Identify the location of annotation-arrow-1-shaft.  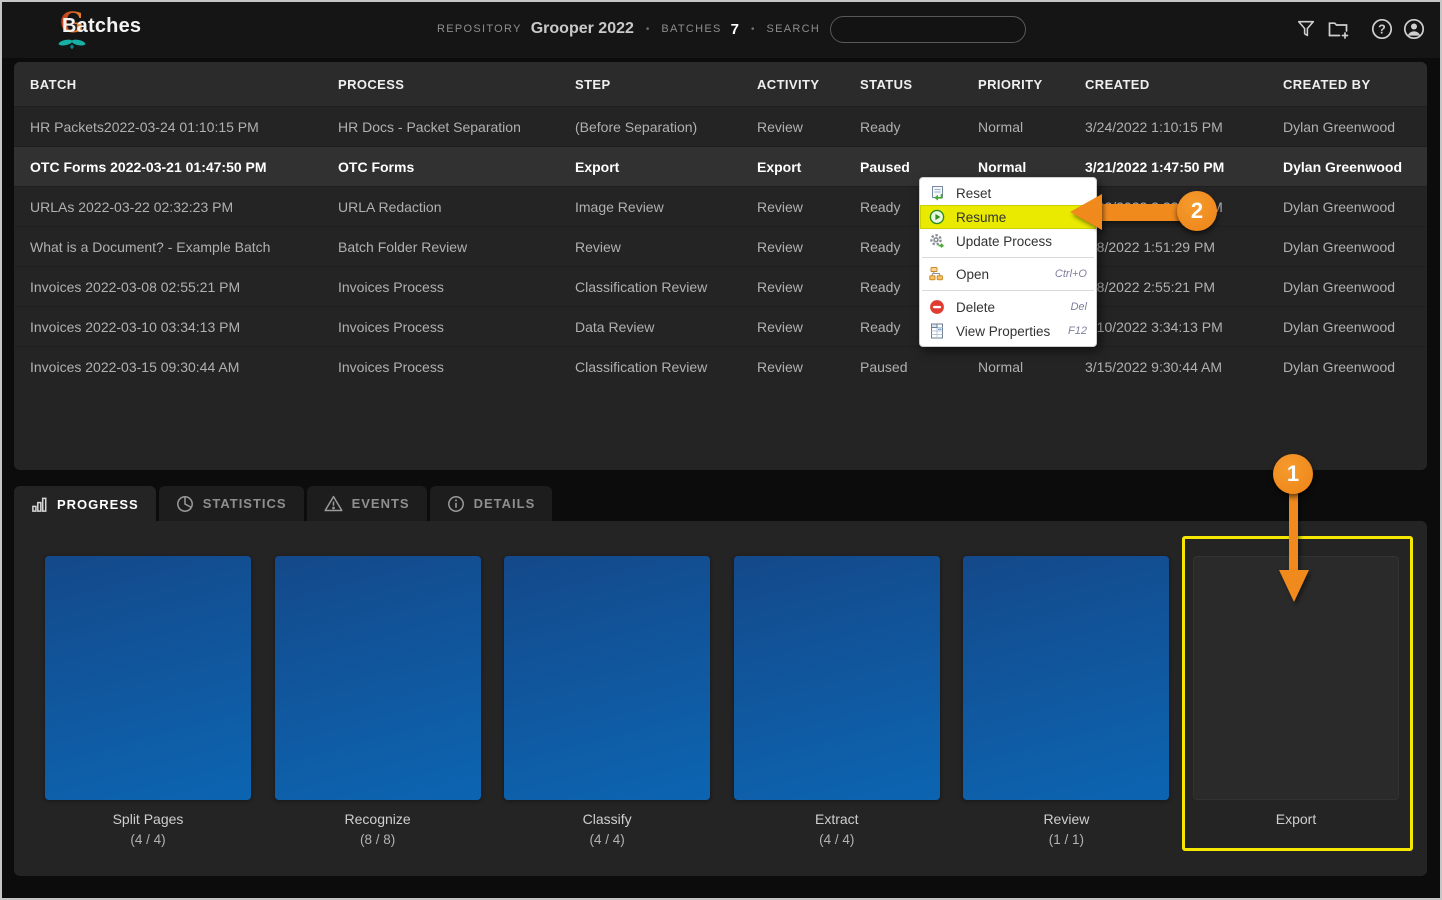
(1293, 531).